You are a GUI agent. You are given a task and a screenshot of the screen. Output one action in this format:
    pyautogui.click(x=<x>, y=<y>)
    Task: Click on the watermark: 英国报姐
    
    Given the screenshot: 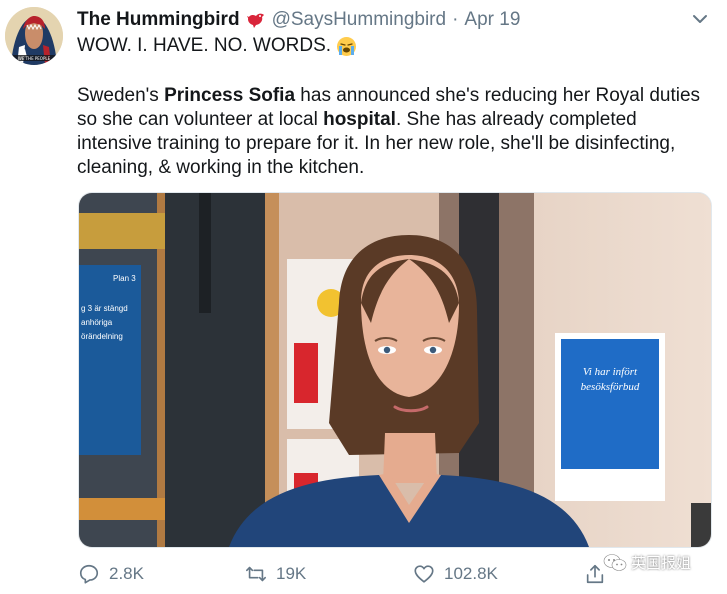 What is the action you would take?
    pyautogui.click(x=647, y=562)
    